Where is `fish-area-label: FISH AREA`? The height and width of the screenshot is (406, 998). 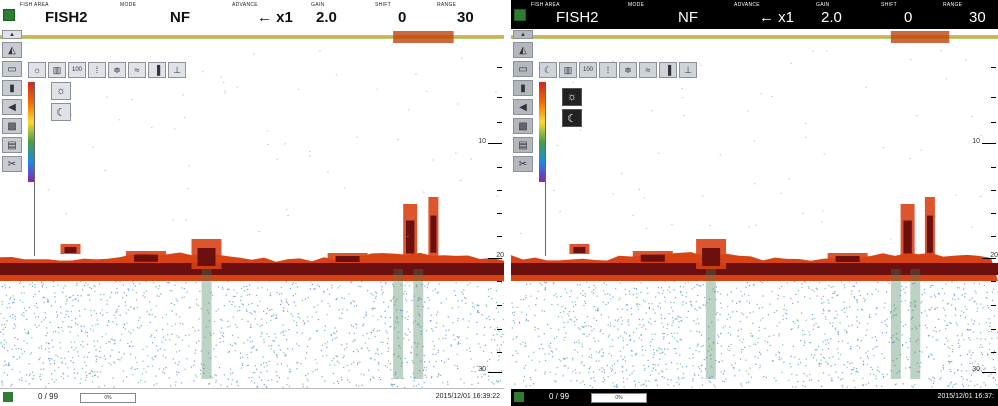
fish-area-label: FISH AREA is located at coordinates (34, 5).